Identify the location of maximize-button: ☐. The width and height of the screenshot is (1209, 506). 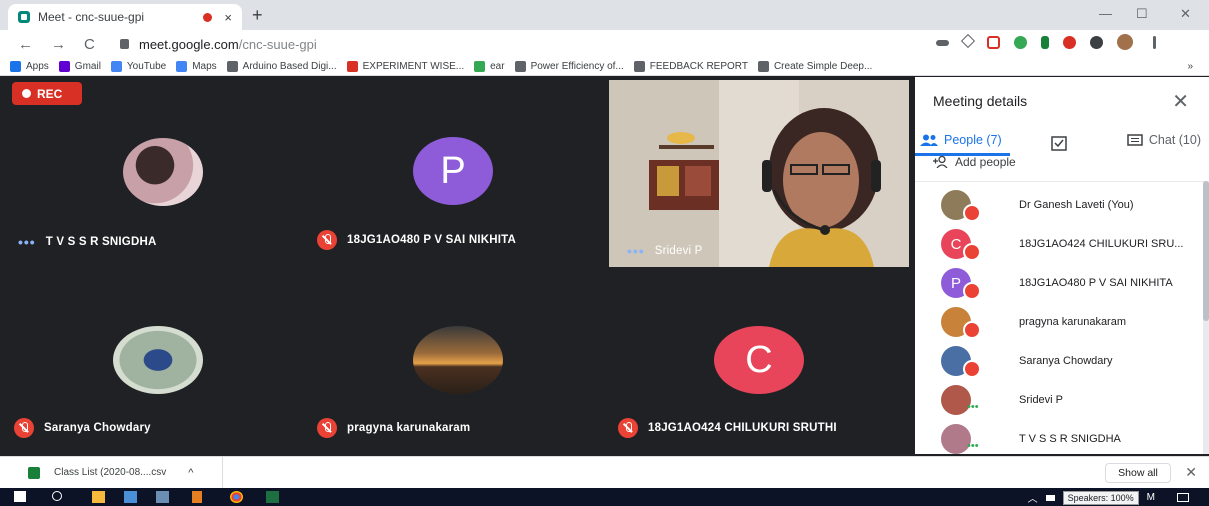
(1142, 14).